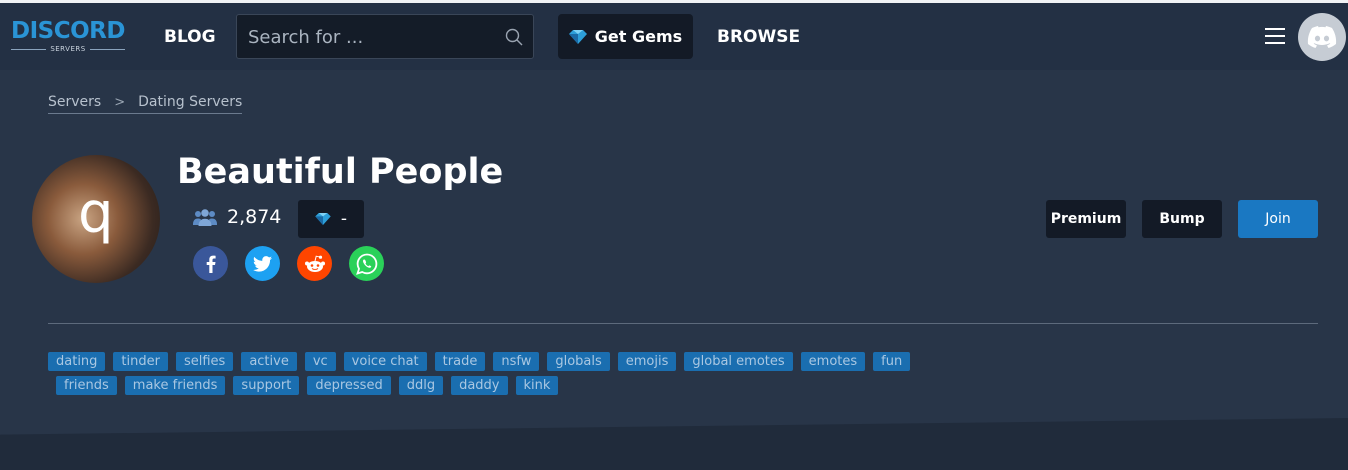  What do you see at coordinates (514, 37) in the screenshot?
I see `search-icon` at bounding box center [514, 37].